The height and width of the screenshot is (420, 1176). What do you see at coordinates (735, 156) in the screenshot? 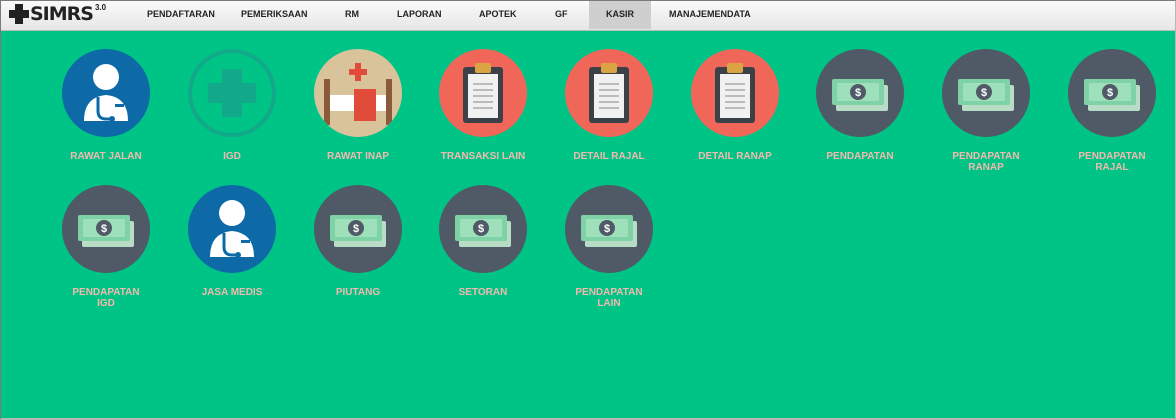
I see `tile-label: DETAIL RANAP` at bounding box center [735, 156].